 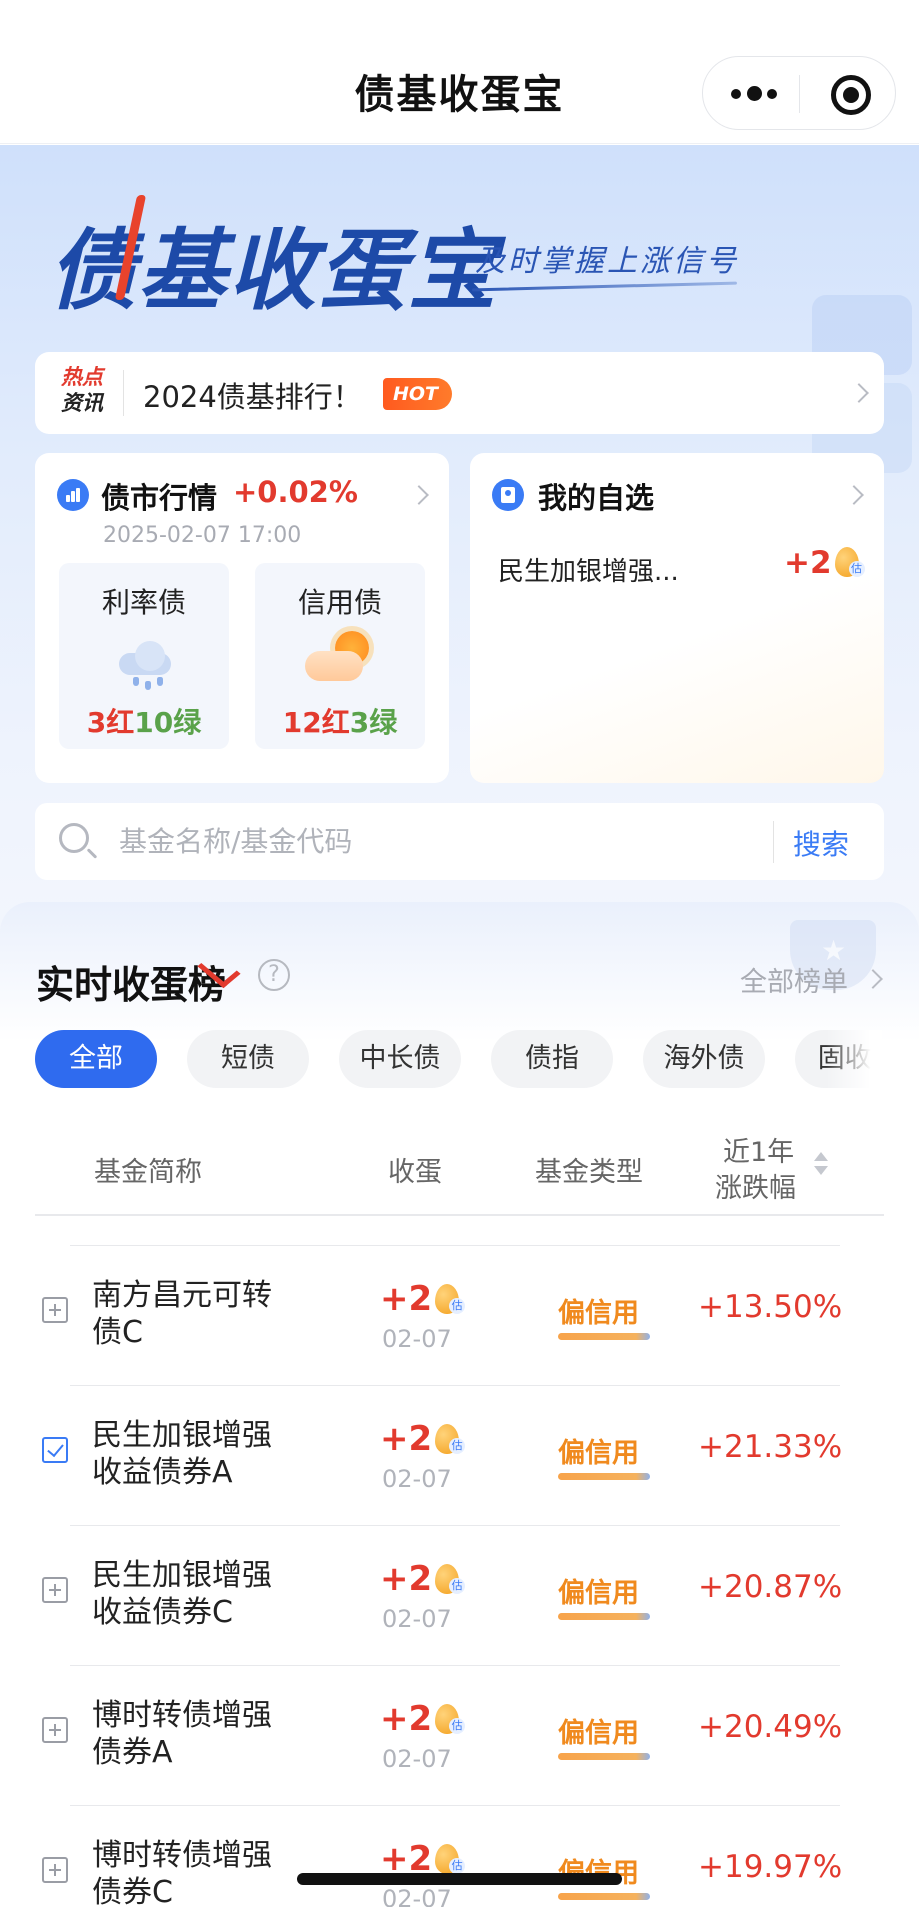 I want to click on hot-news-tag: 热点 资讯, so click(x=82, y=390).